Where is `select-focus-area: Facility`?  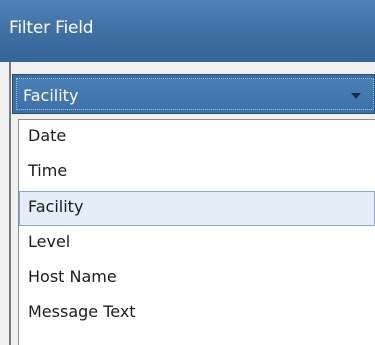
select-focus-area: Facility is located at coordinates (195, 94).